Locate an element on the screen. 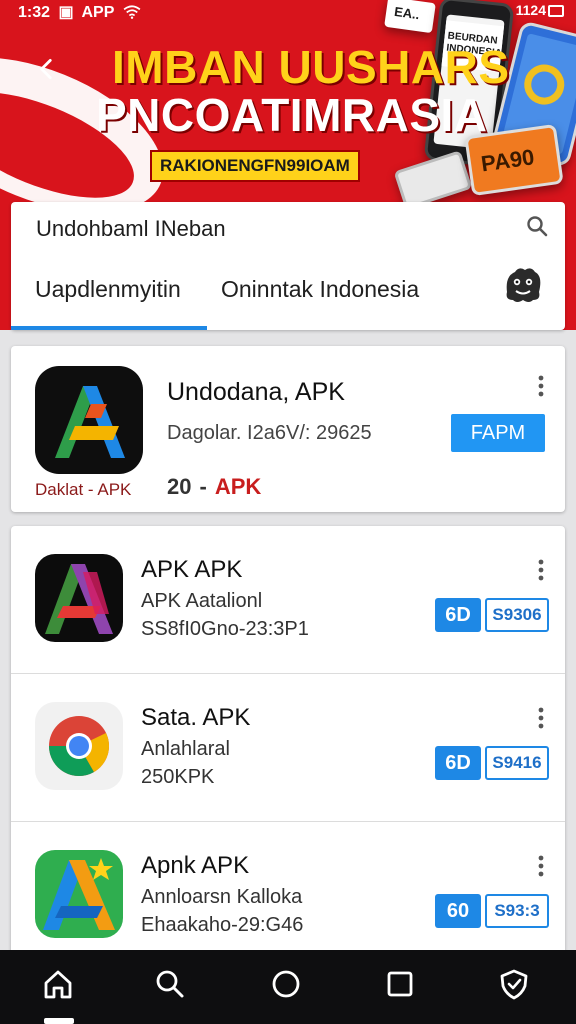 This screenshot has width=576, height=1024. featured-install-button: FAPM is located at coordinates (498, 433).